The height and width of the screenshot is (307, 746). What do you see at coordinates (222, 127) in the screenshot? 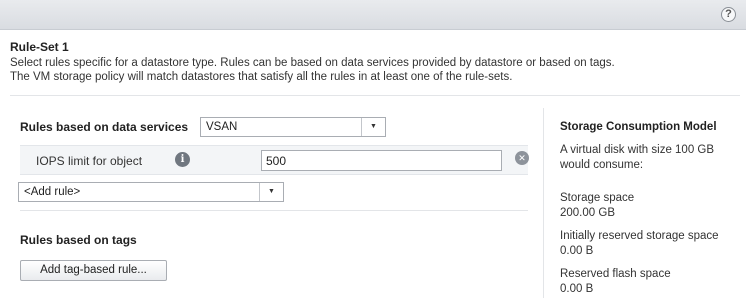
I see `provider-select-value: VSAN` at bounding box center [222, 127].